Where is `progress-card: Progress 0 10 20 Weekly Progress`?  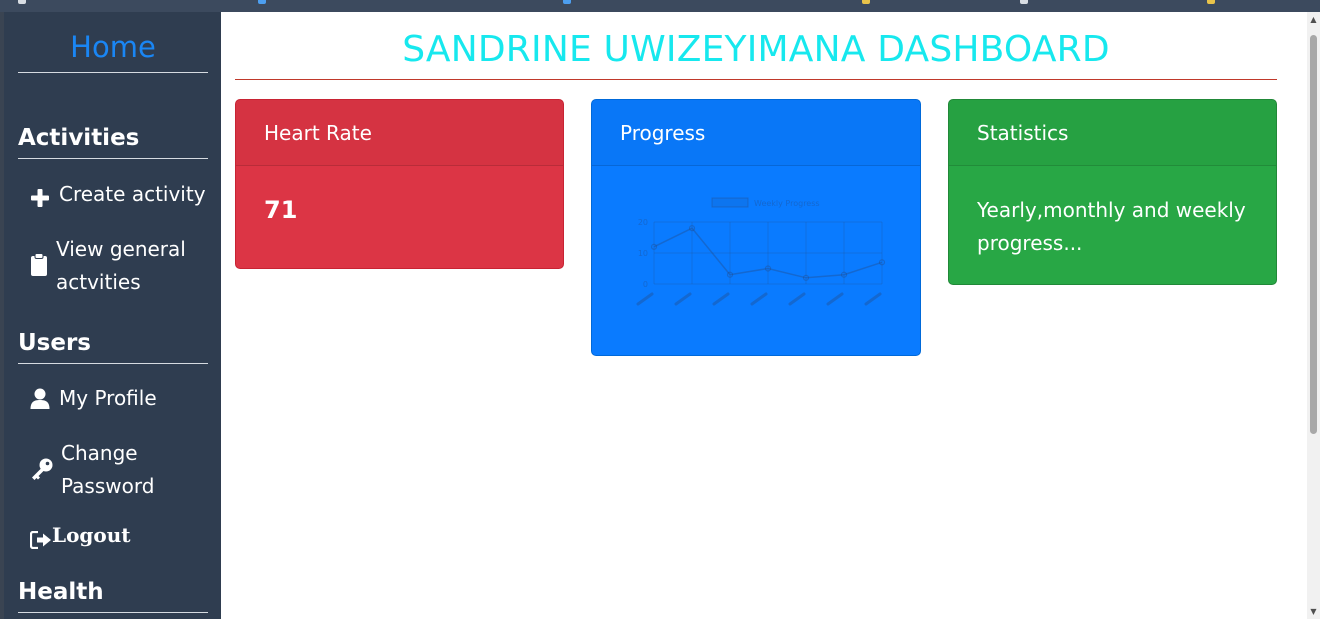 progress-card: Progress 0 10 20 Weekly Progress is located at coordinates (756, 227).